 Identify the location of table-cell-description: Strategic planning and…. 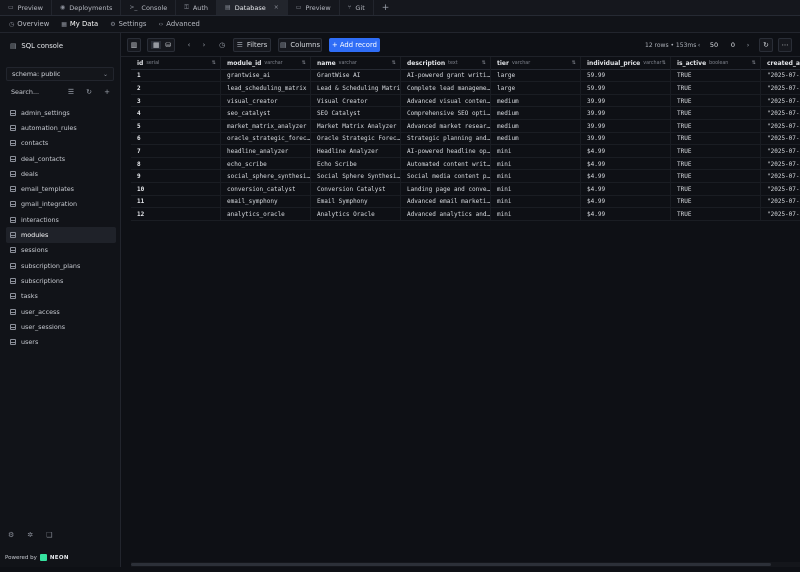
(446, 139).